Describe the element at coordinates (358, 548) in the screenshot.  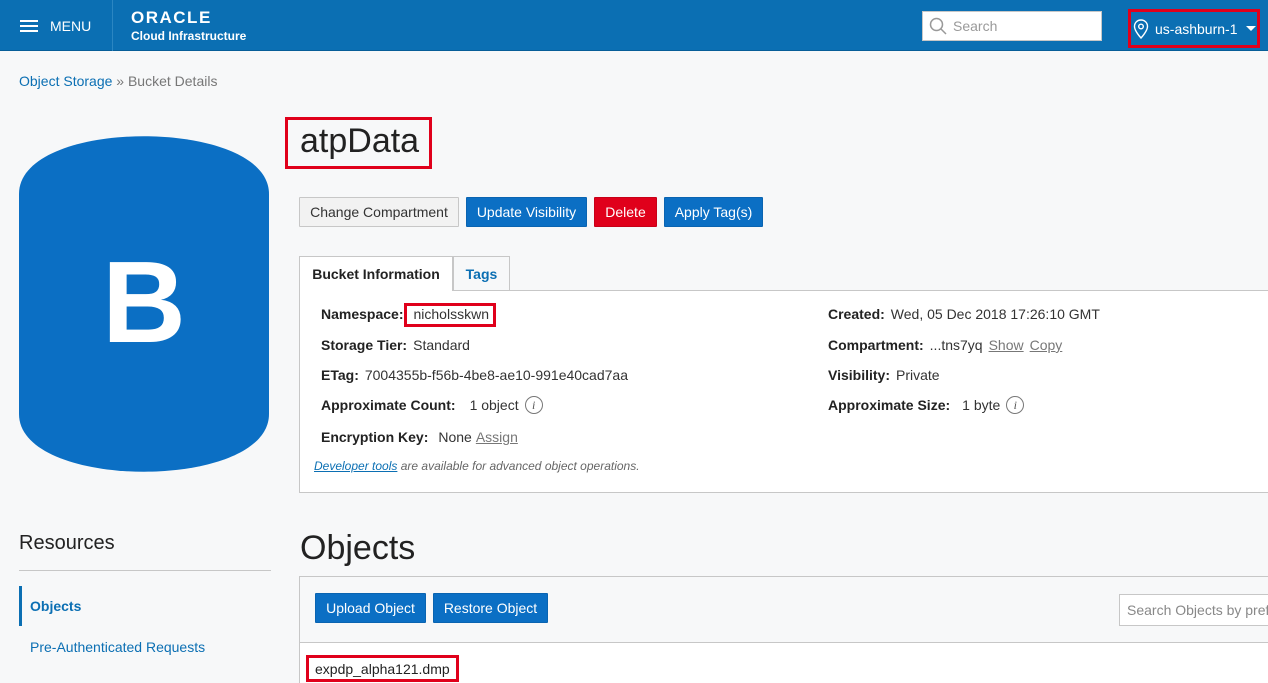
I see `objects-heading: Objects` at that location.